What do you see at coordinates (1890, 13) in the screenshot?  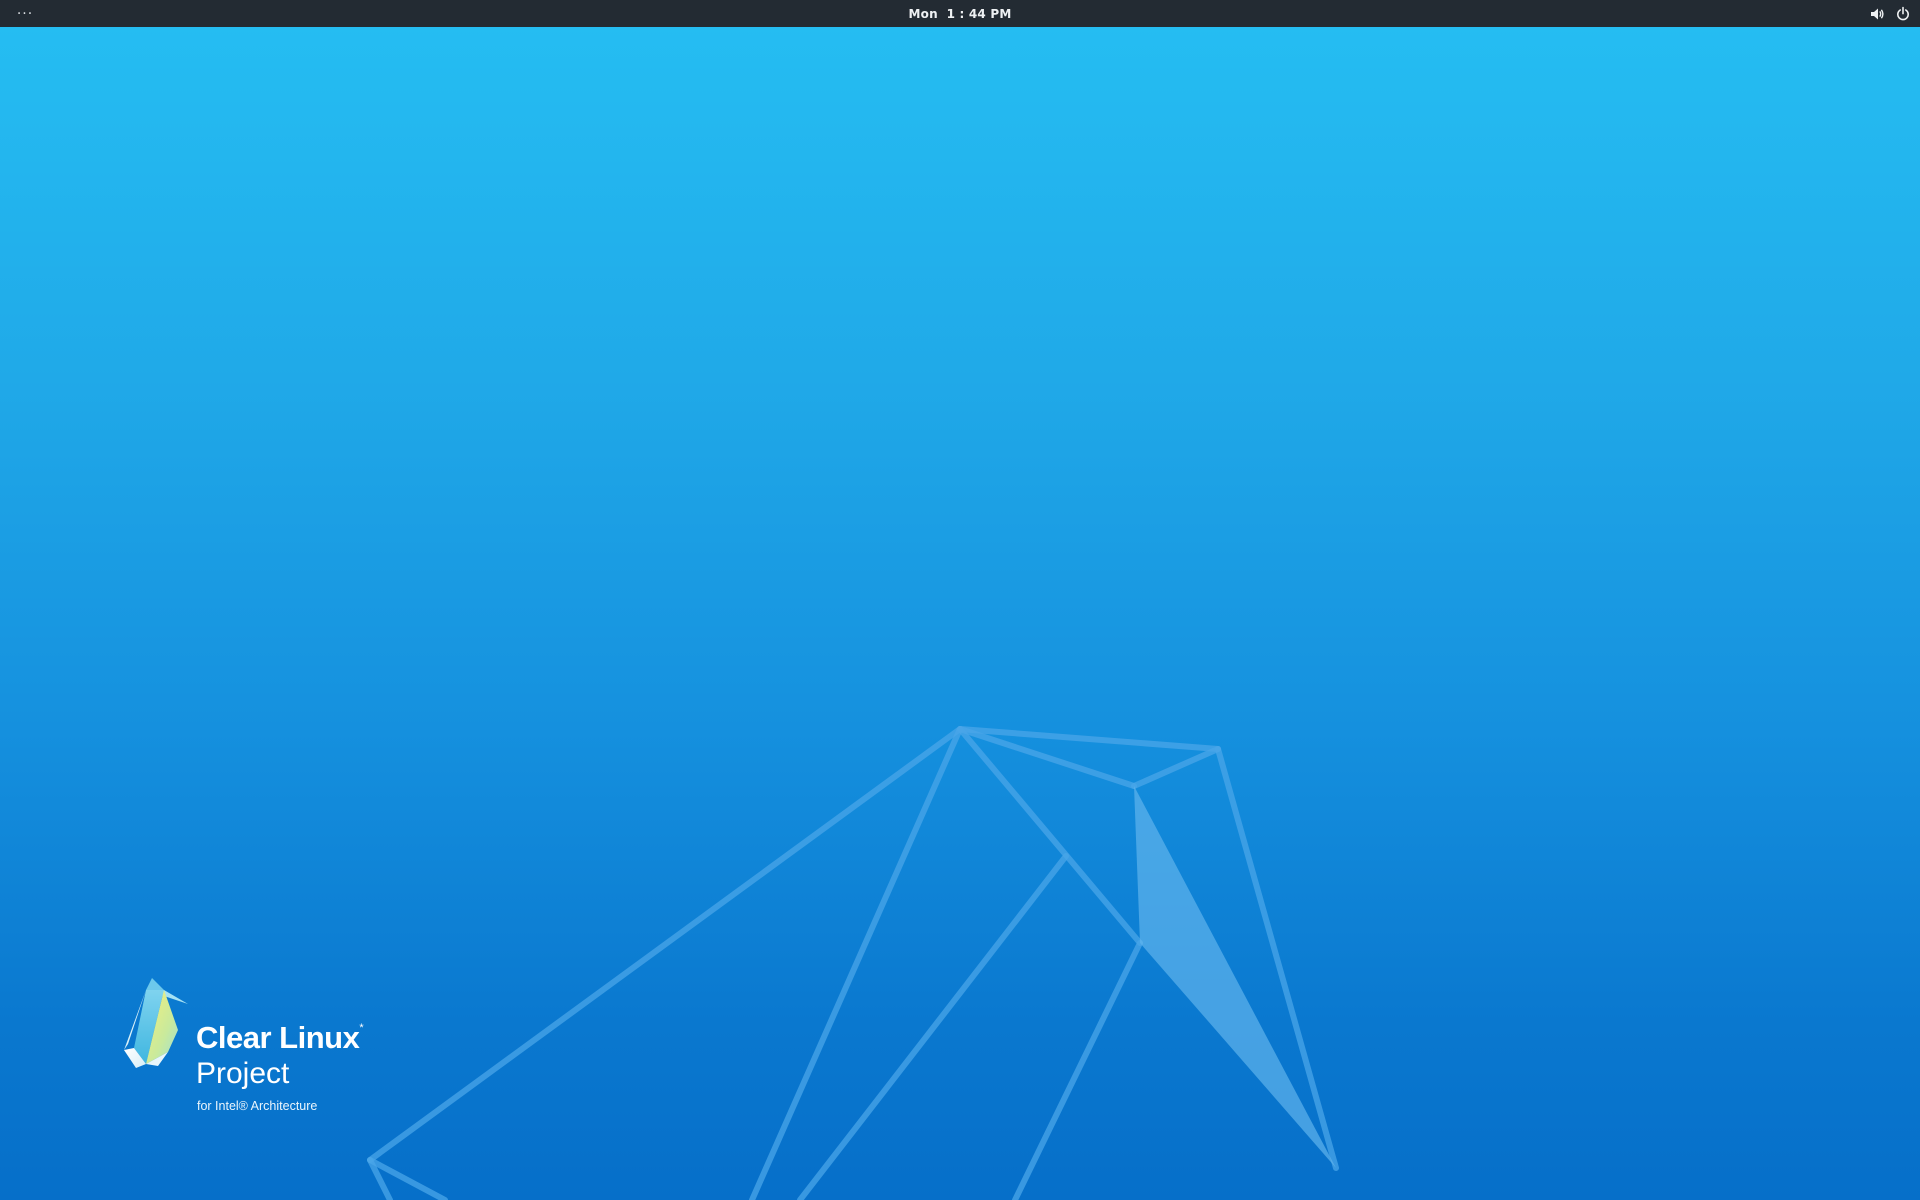 I see `system-tray` at bounding box center [1890, 13].